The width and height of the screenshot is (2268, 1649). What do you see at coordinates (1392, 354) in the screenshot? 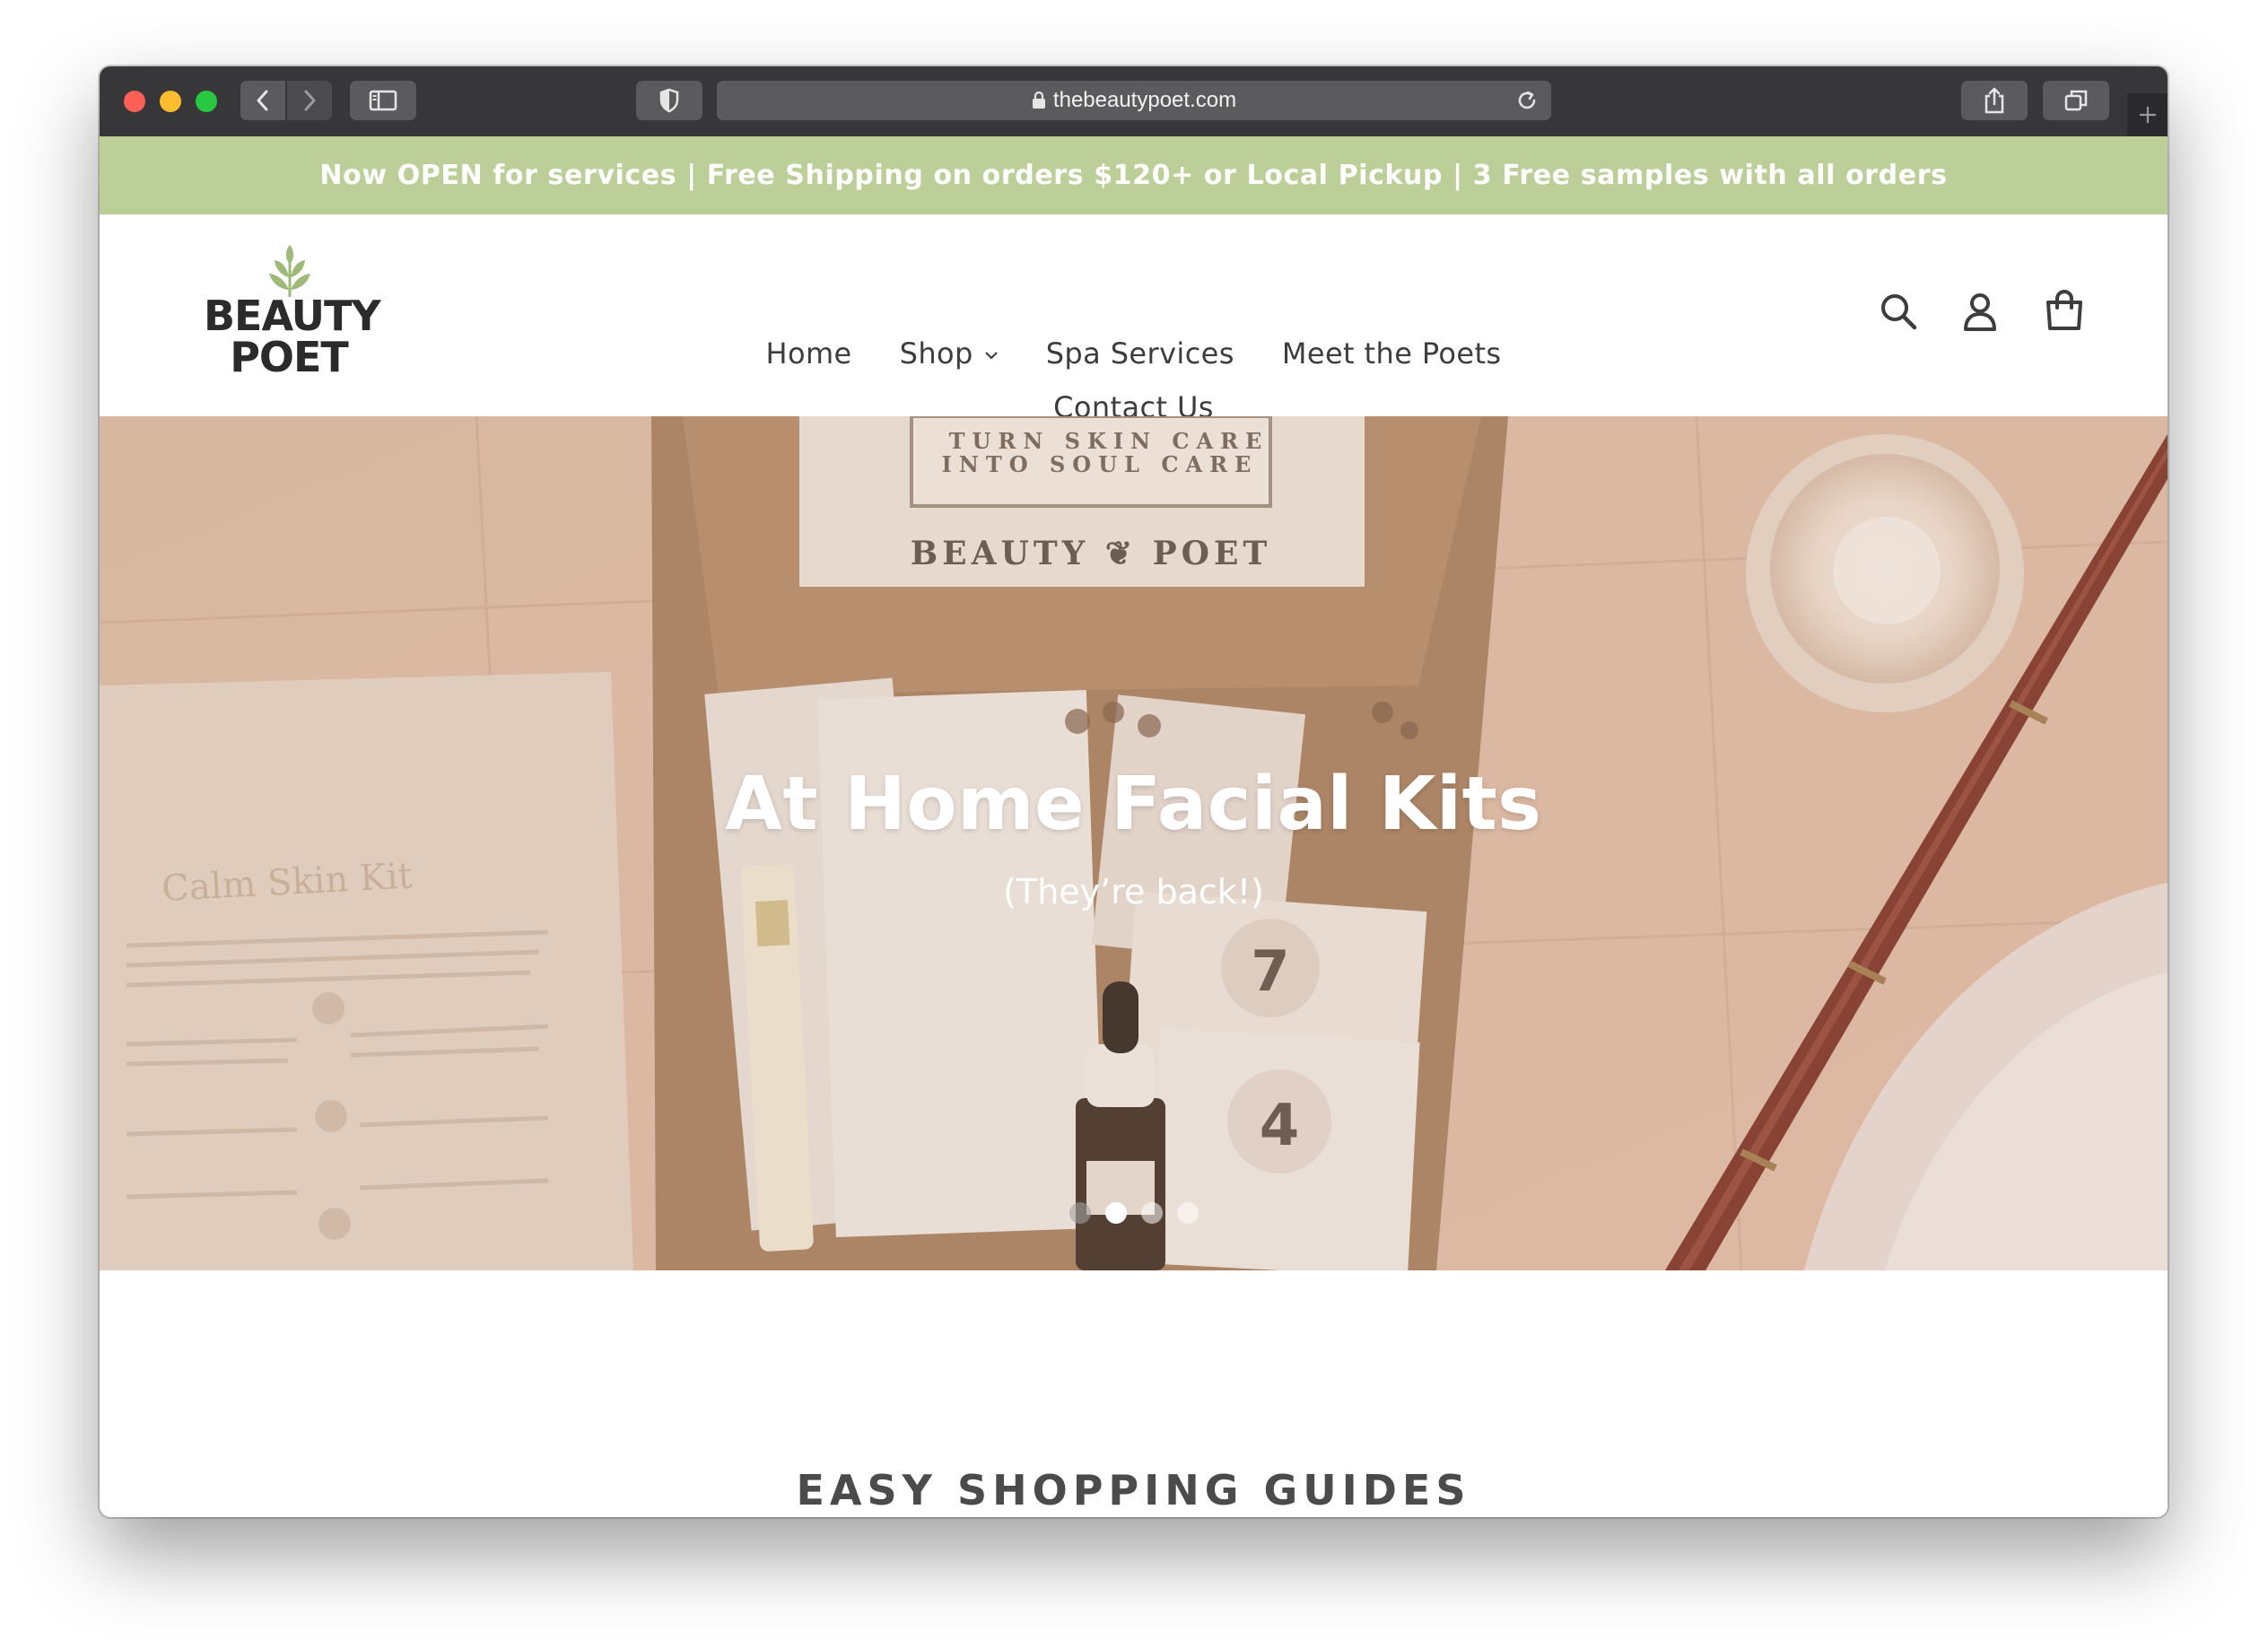
I see `nav-meet-the-poets: Meet the Poets` at bounding box center [1392, 354].